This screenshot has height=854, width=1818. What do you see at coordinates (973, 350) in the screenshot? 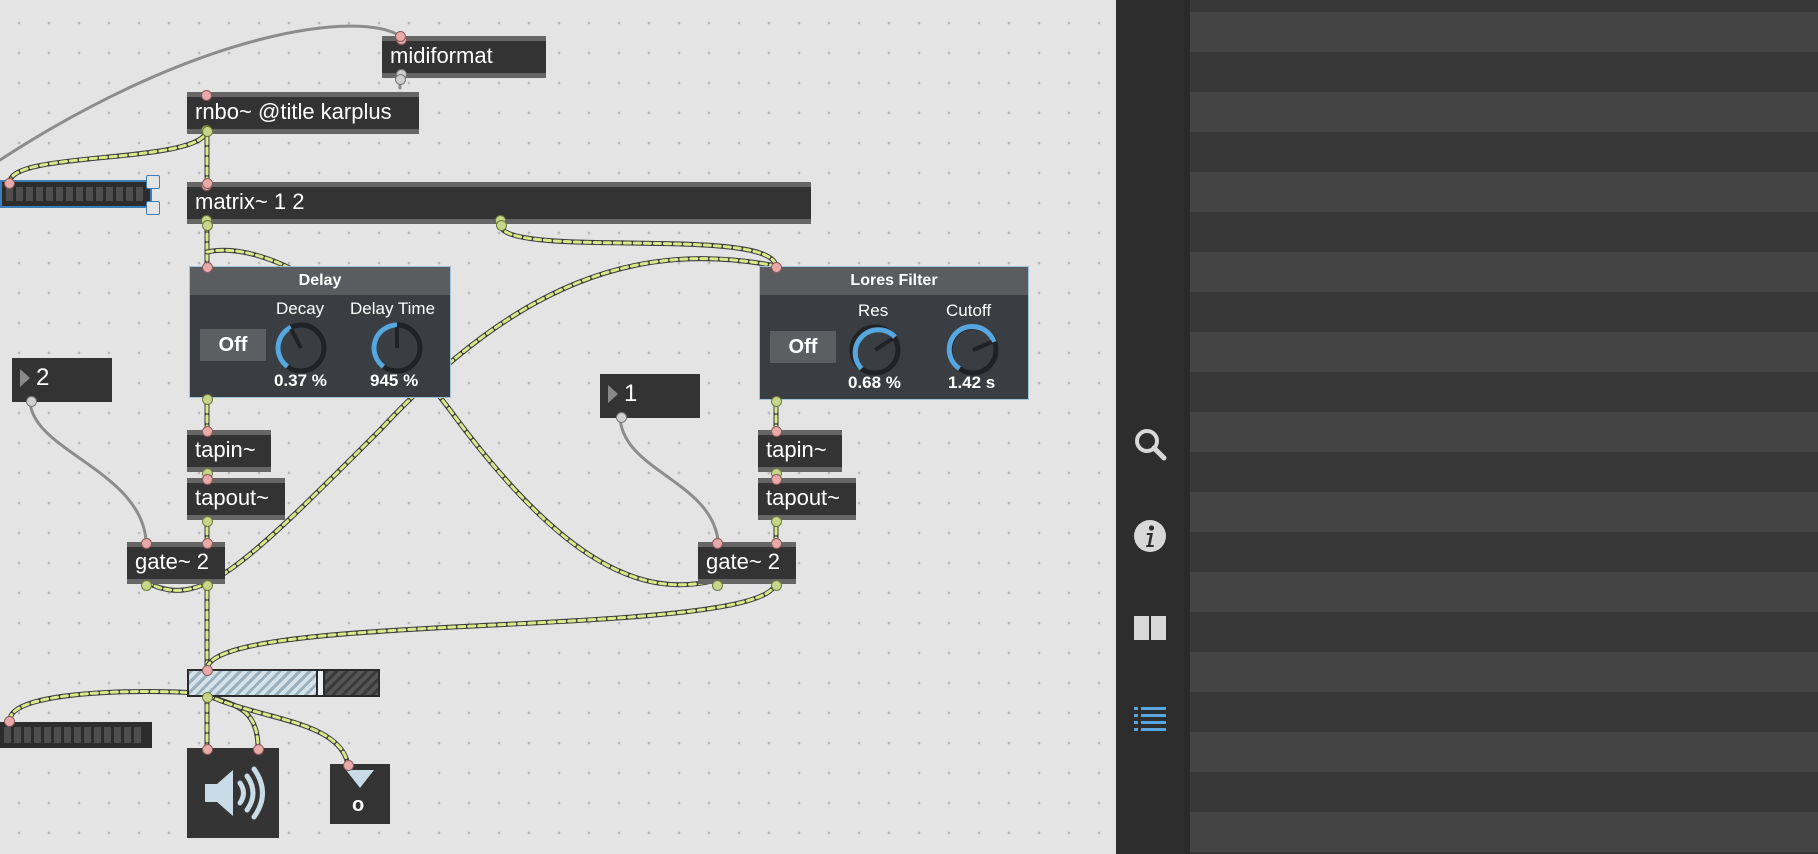
I see `cutoff-knob` at bounding box center [973, 350].